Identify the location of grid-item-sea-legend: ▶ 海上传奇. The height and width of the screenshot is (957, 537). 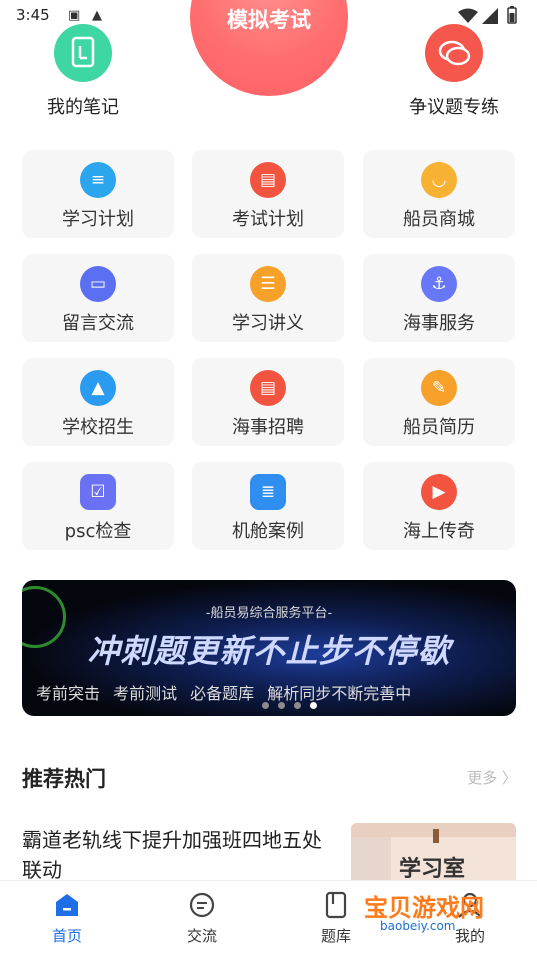
(439, 506).